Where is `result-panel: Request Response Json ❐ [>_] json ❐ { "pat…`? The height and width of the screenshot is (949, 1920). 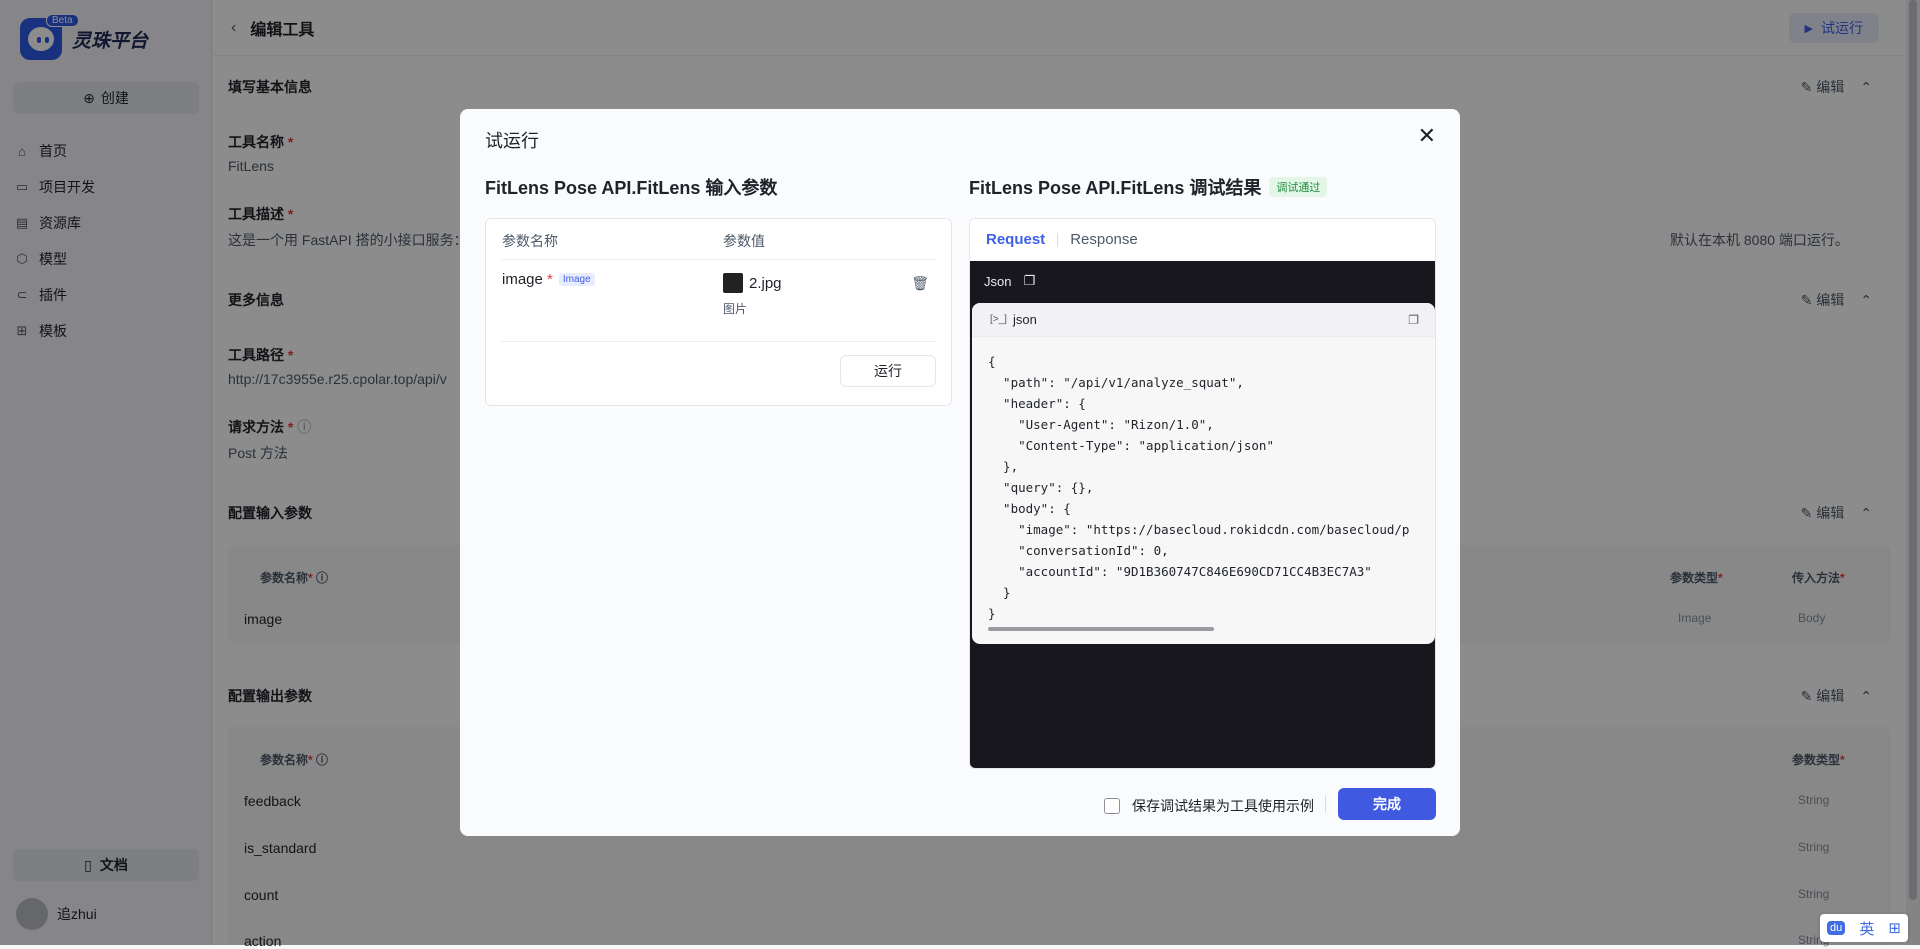 result-panel: Request Response Json ❐ [>_] json ❐ { "pat… is located at coordinates (1202, 493).